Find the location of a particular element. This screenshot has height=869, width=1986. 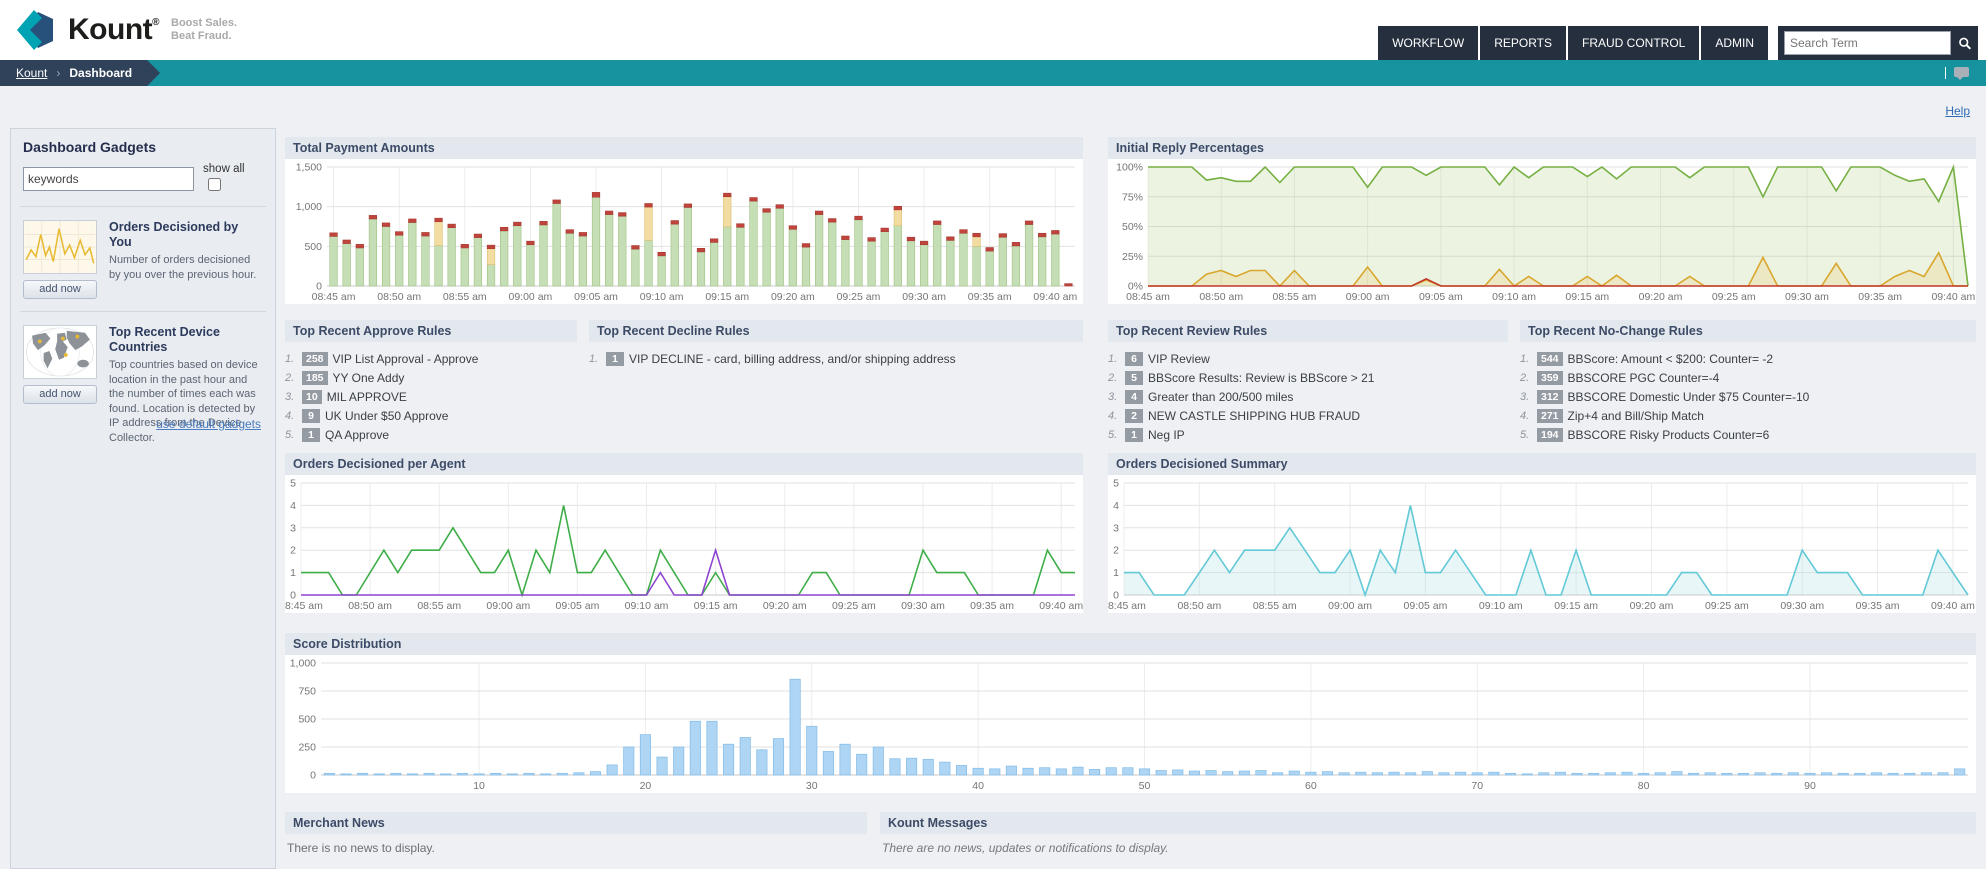

search-input is located at coordinates (1867, 43).